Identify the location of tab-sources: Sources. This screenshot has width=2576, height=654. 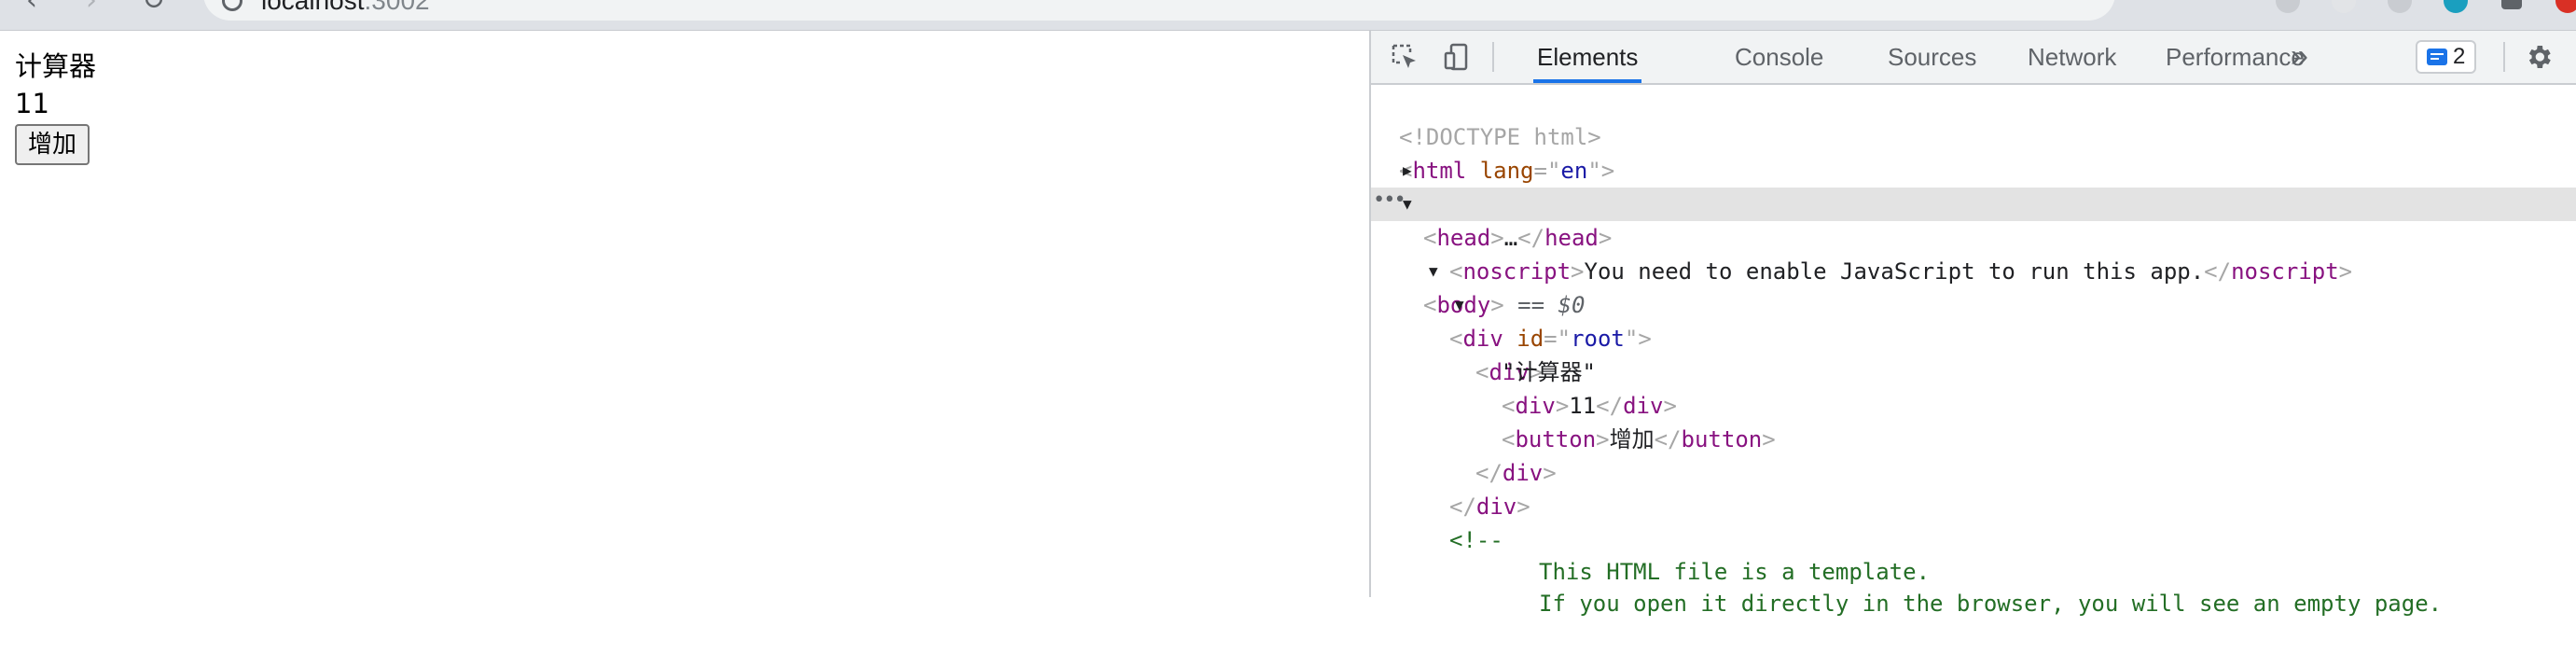
(1932, 57).